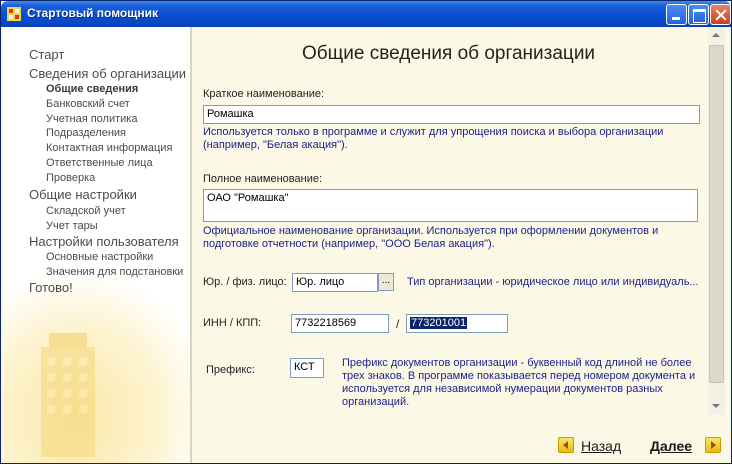 This screenshot has height=464, width=732. What do you see at coordinates (439, 323) in the screenshot?
I see `kpp-selected-text: 773201001` at bounding box center [439, 323].